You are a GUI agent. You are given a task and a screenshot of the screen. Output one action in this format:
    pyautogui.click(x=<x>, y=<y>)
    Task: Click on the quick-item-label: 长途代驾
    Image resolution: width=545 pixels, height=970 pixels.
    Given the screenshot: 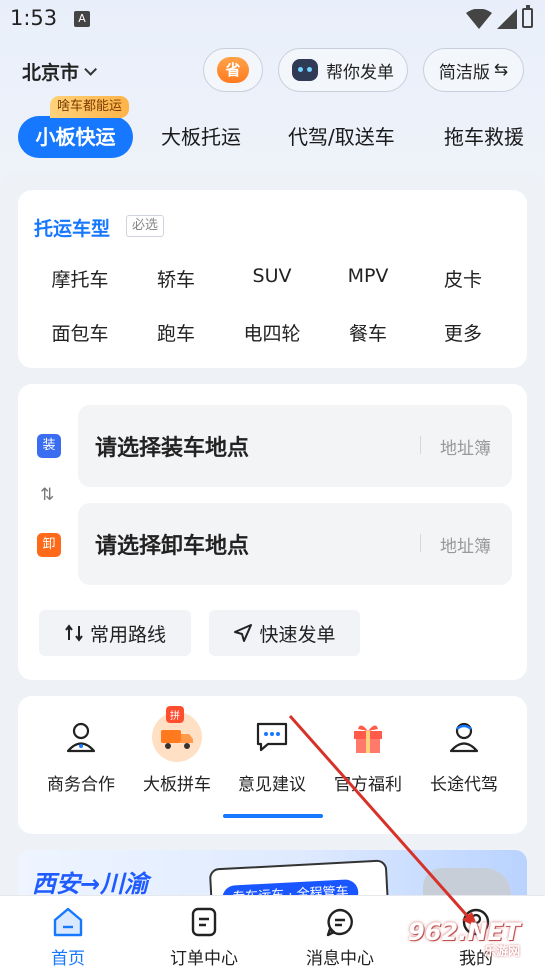 What is the action you would take?
    pyautogui.click(x=464, y=785)
    